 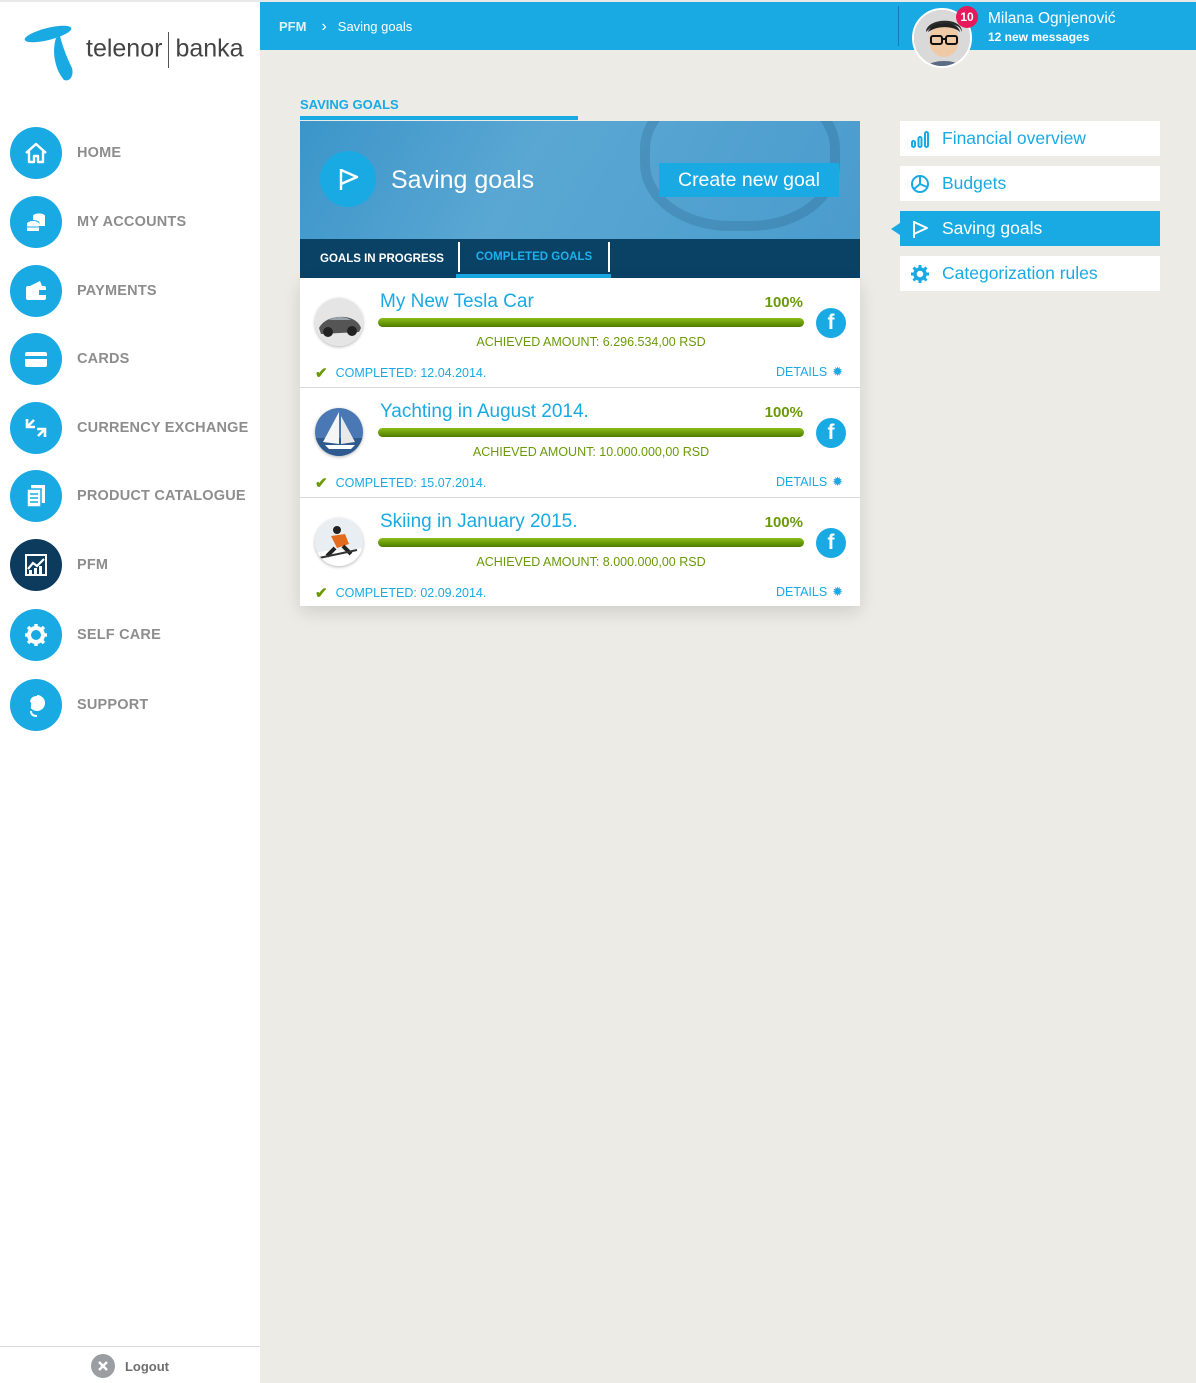 What do you see at coordinates (1030, 183) in the screenshot?
I see `submenu-budgets: Budgets` at bounding box center [1030, 183].